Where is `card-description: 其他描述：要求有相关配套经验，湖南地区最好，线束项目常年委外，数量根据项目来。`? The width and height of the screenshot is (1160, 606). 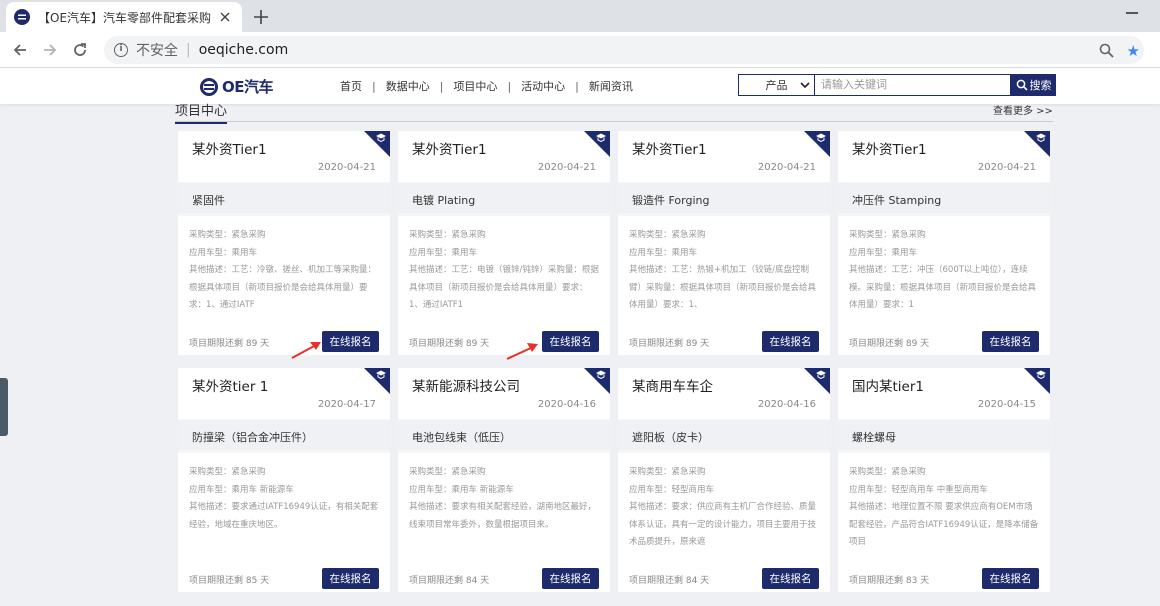 card-description: 其他描述：要求有相关配套经验，湖南地区最好，线束项目常年委外，数量根据项目来。 is located at coordinates (503, 516).